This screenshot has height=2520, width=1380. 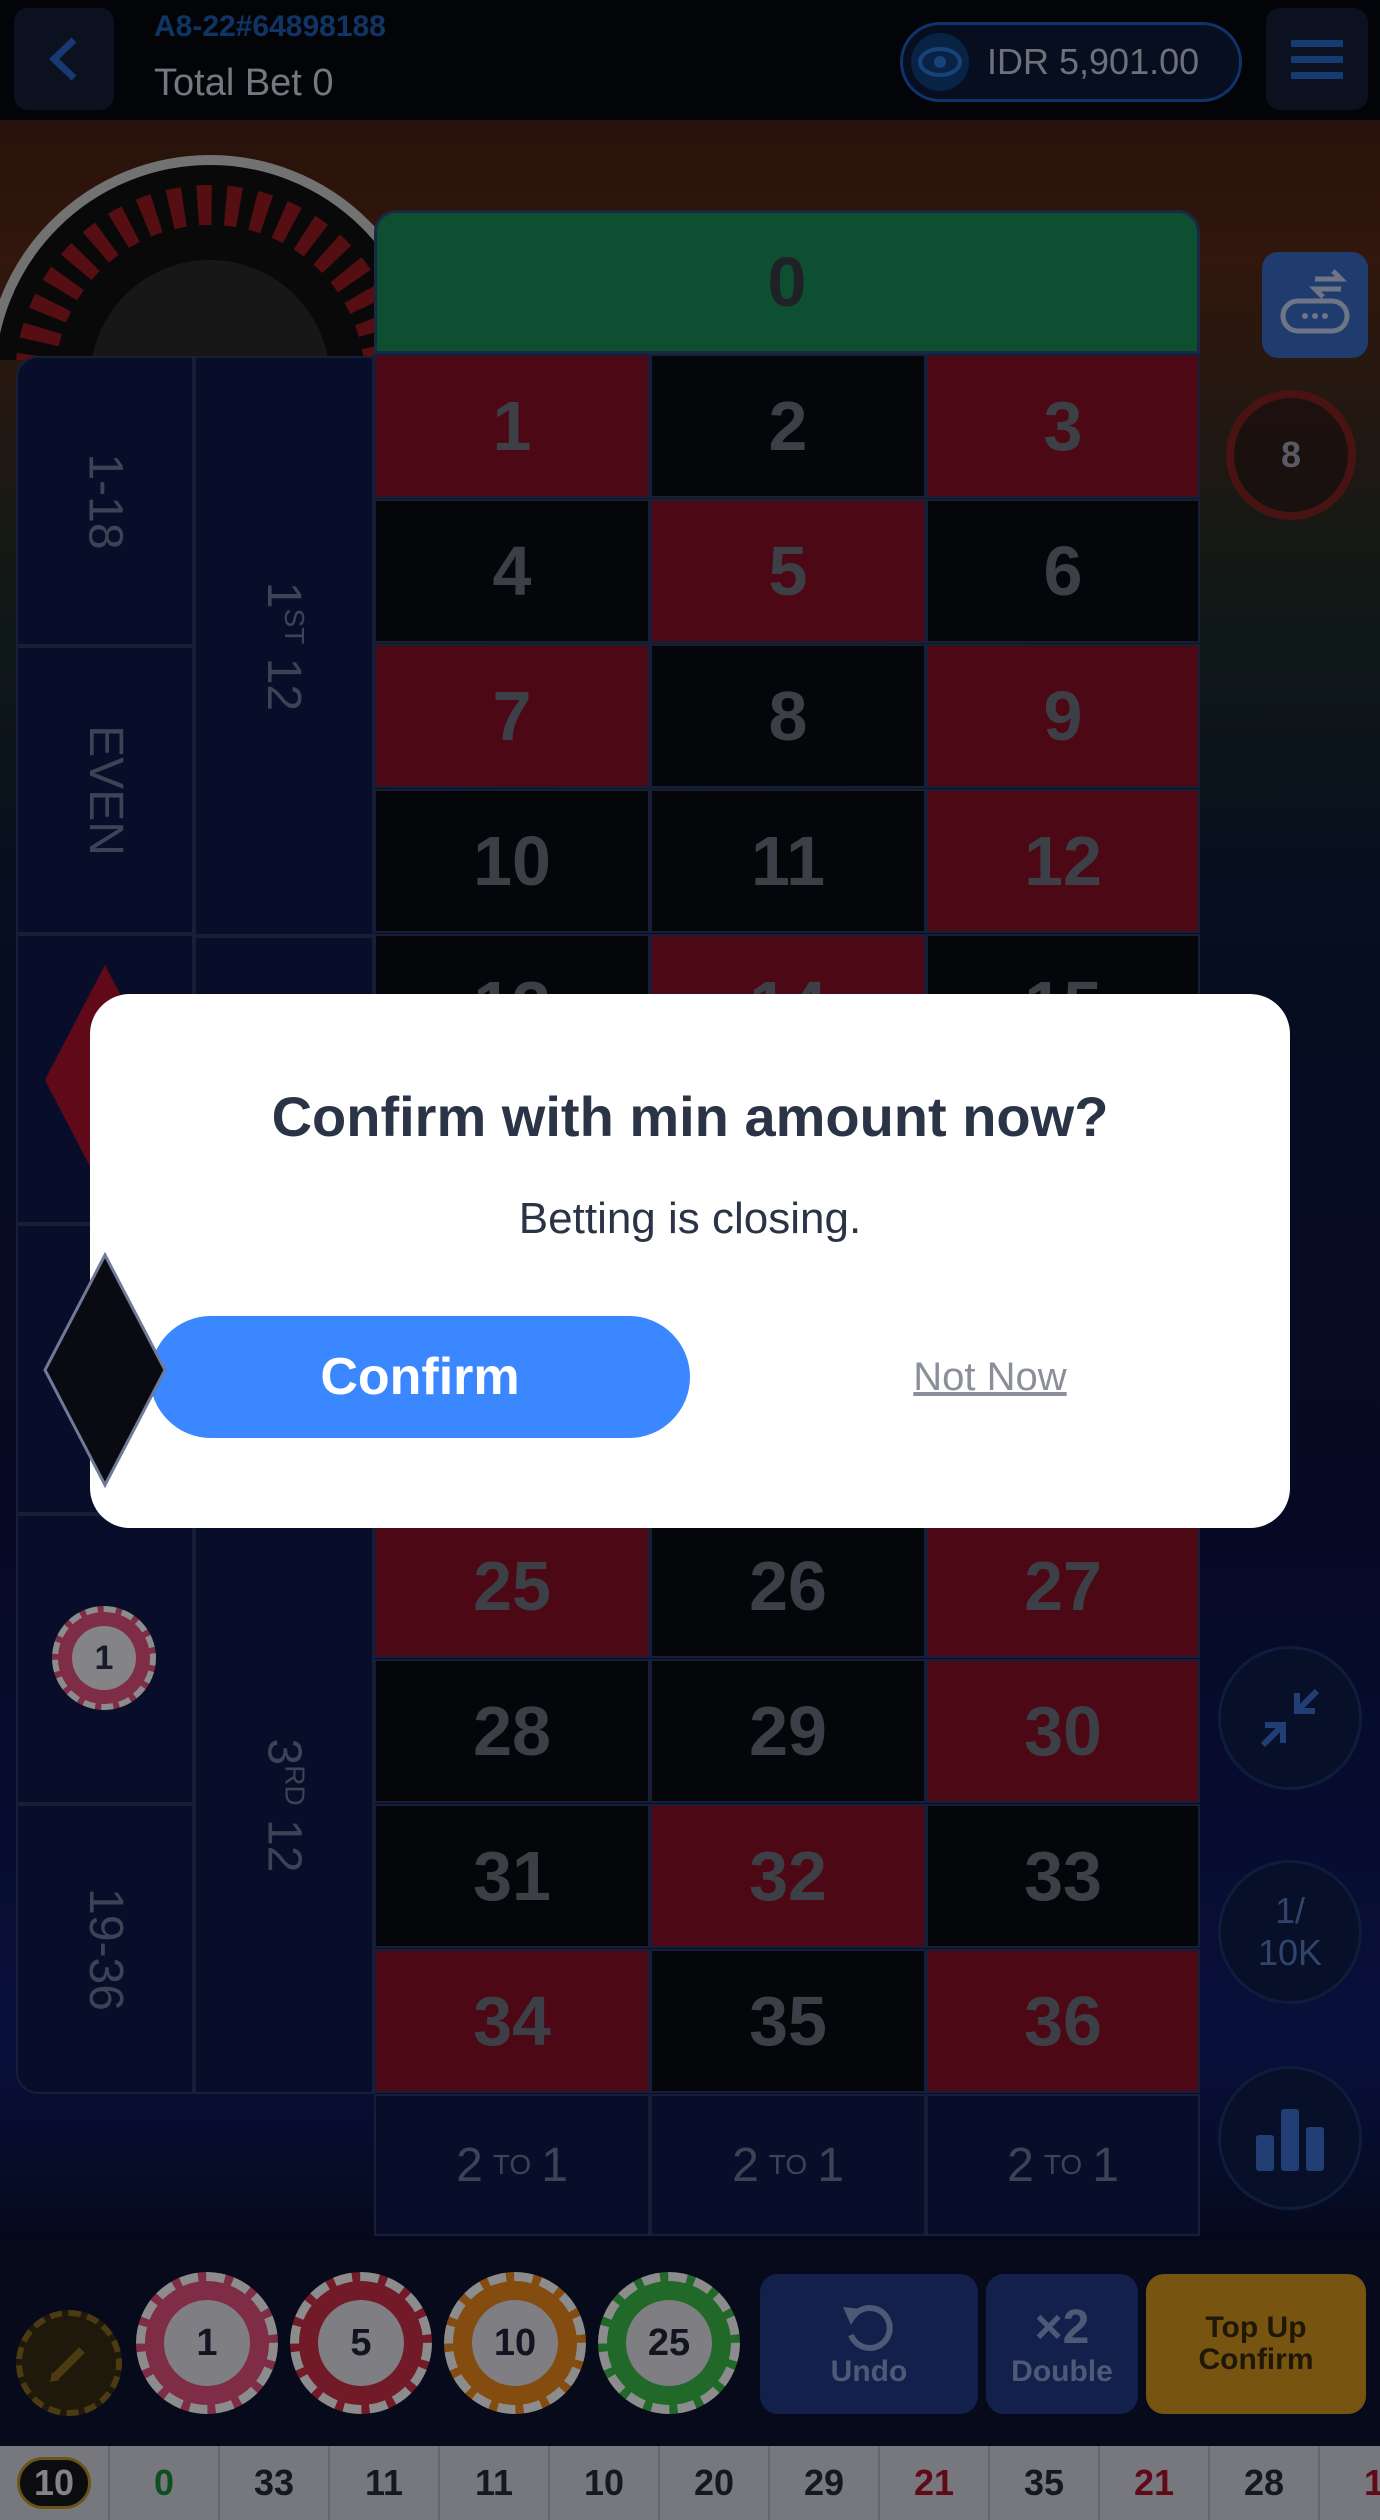 What do you see at coordinates (690, 1116) in the screenshot?
I see `dialog-title: Confirm with min amount now?` at bounding box center [690, 1116].